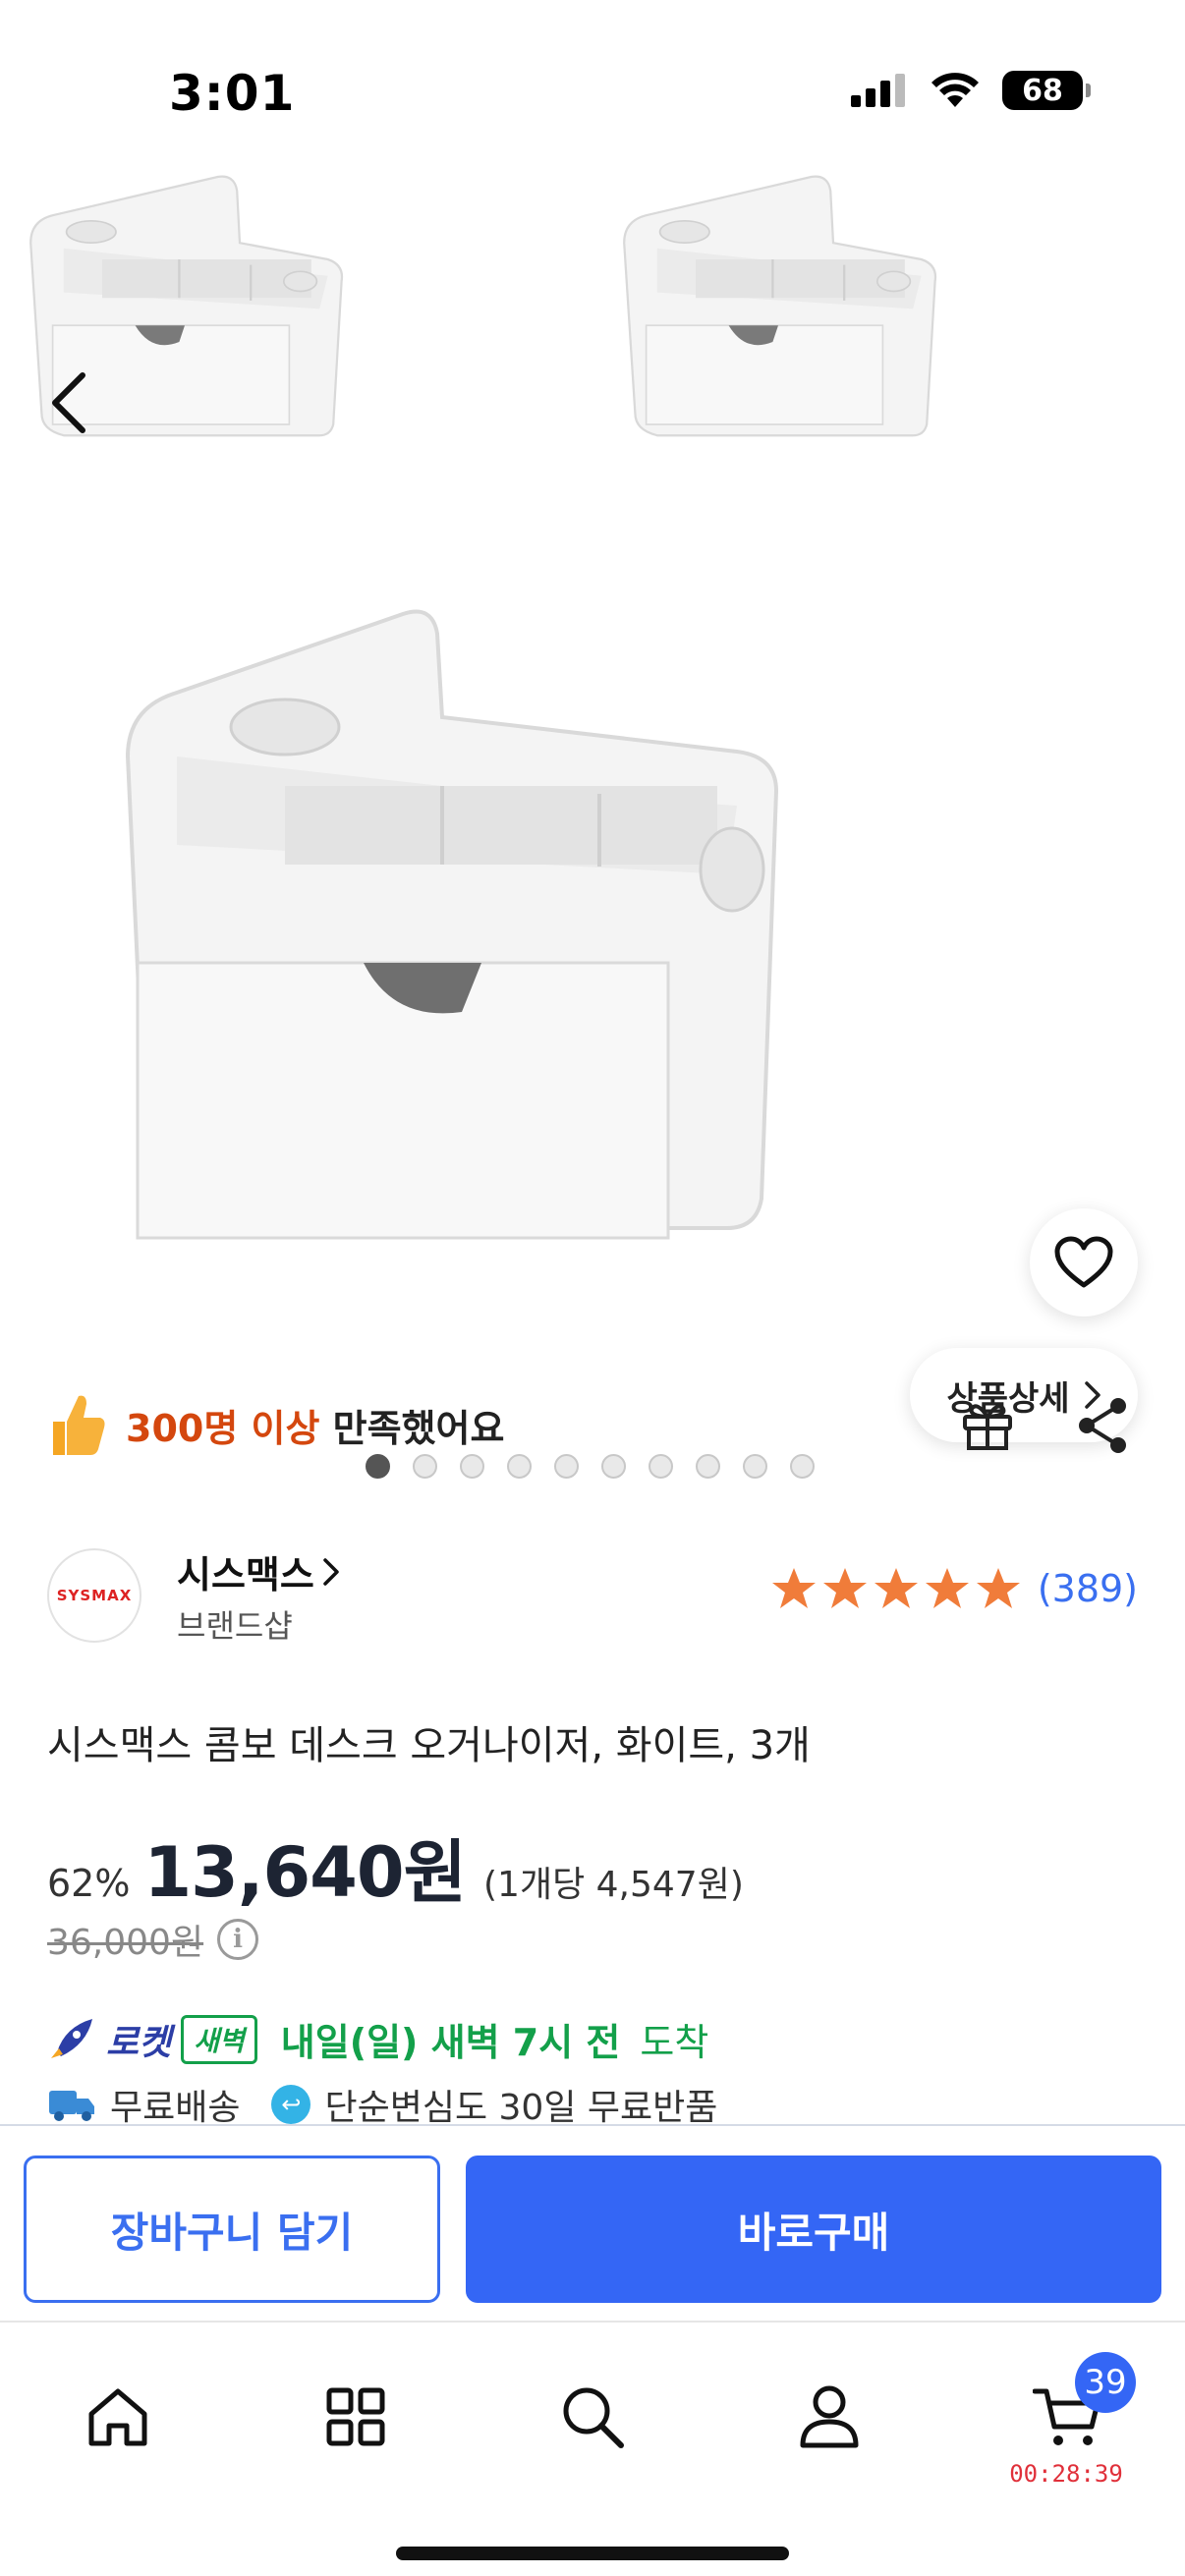 This screenshot has width=1185, height=2576. What do you see at coordinates (1088, 1588) in the screenshot?
I see `review-count: (389)` at bounding box center [1088, 1588].